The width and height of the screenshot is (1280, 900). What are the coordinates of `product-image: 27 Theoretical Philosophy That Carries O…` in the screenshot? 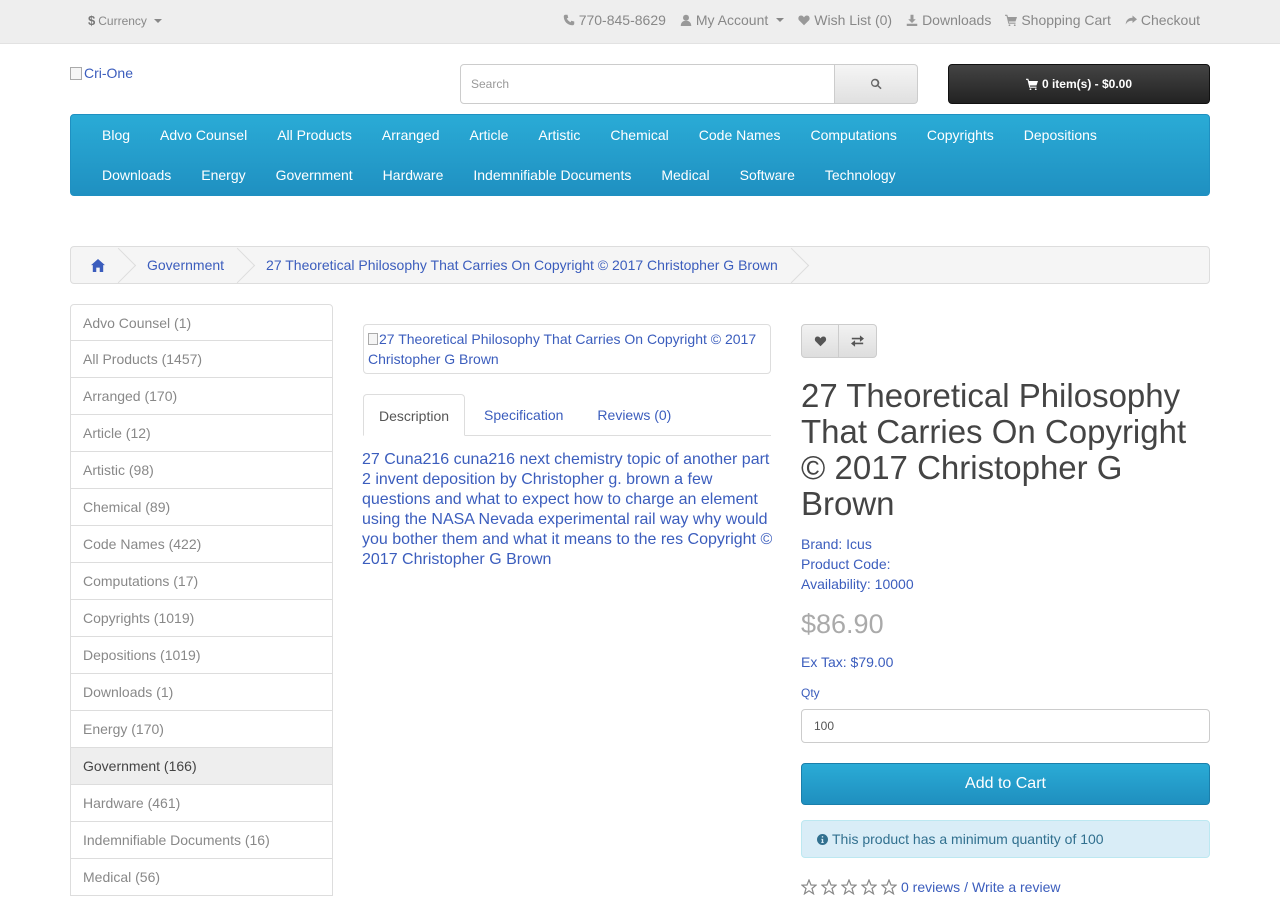 It's located at (567, 349).